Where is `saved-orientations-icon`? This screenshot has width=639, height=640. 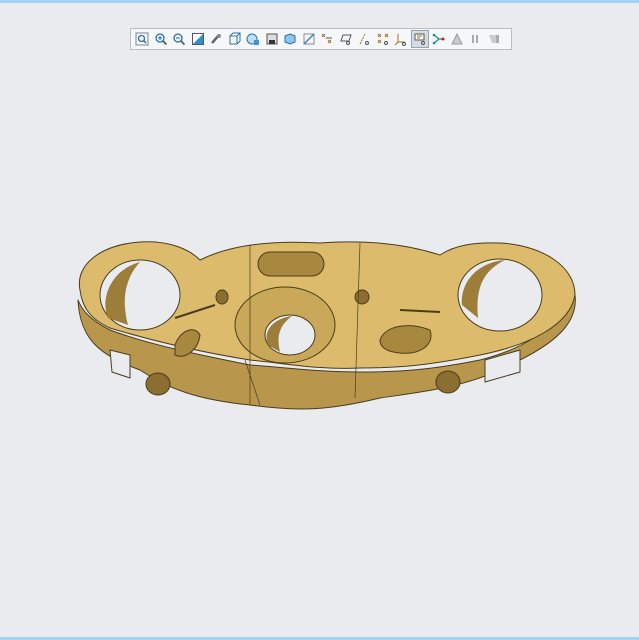
saved-orientations-icon is located at coordinates (235, 38).